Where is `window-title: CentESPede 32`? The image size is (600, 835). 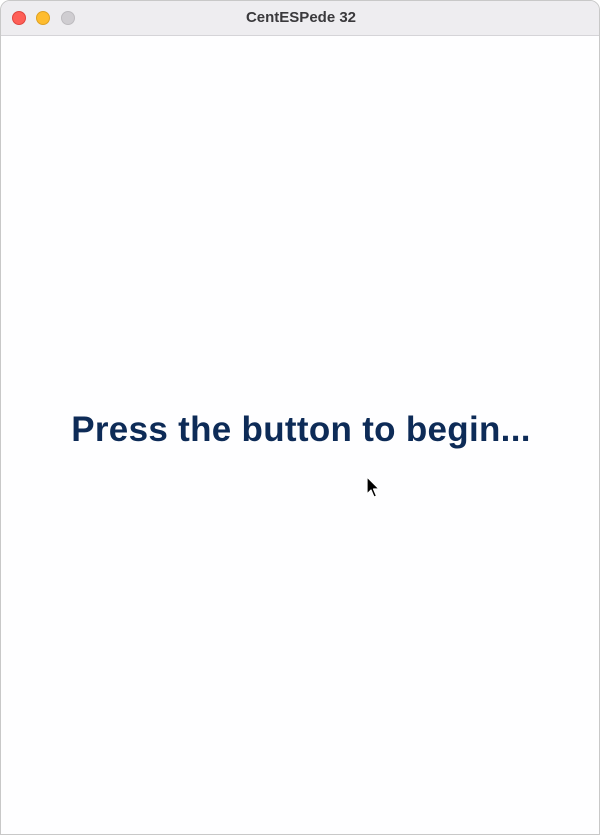
window-title: CentESPede 32 is located at coordinates (301, 17).